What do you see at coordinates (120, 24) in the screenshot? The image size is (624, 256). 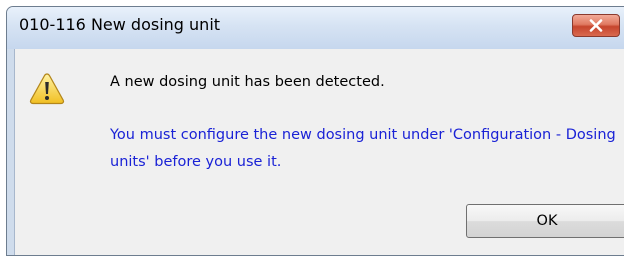 I see `window-title: 010-116 New dosing unit` at bounding box center [120, 24].